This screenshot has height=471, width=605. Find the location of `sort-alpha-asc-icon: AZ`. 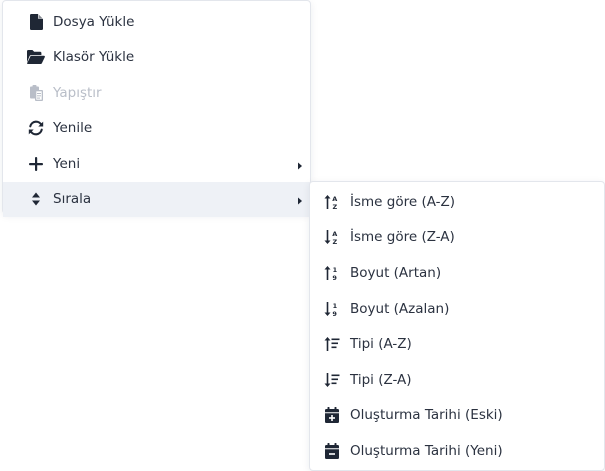

sort-alpha-asc-icon: AZ is located at coordinates (332, 202).